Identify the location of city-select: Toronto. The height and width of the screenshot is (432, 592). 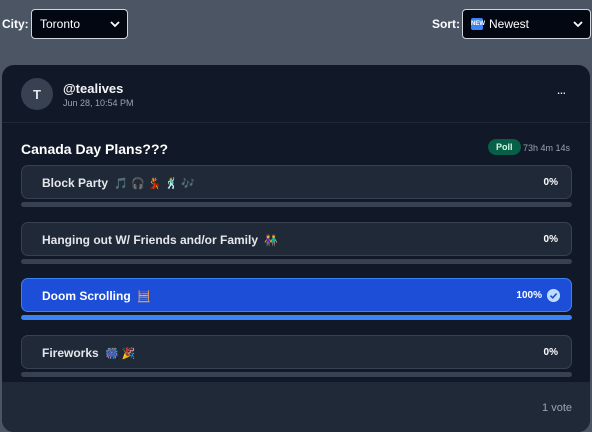
(79, 24).